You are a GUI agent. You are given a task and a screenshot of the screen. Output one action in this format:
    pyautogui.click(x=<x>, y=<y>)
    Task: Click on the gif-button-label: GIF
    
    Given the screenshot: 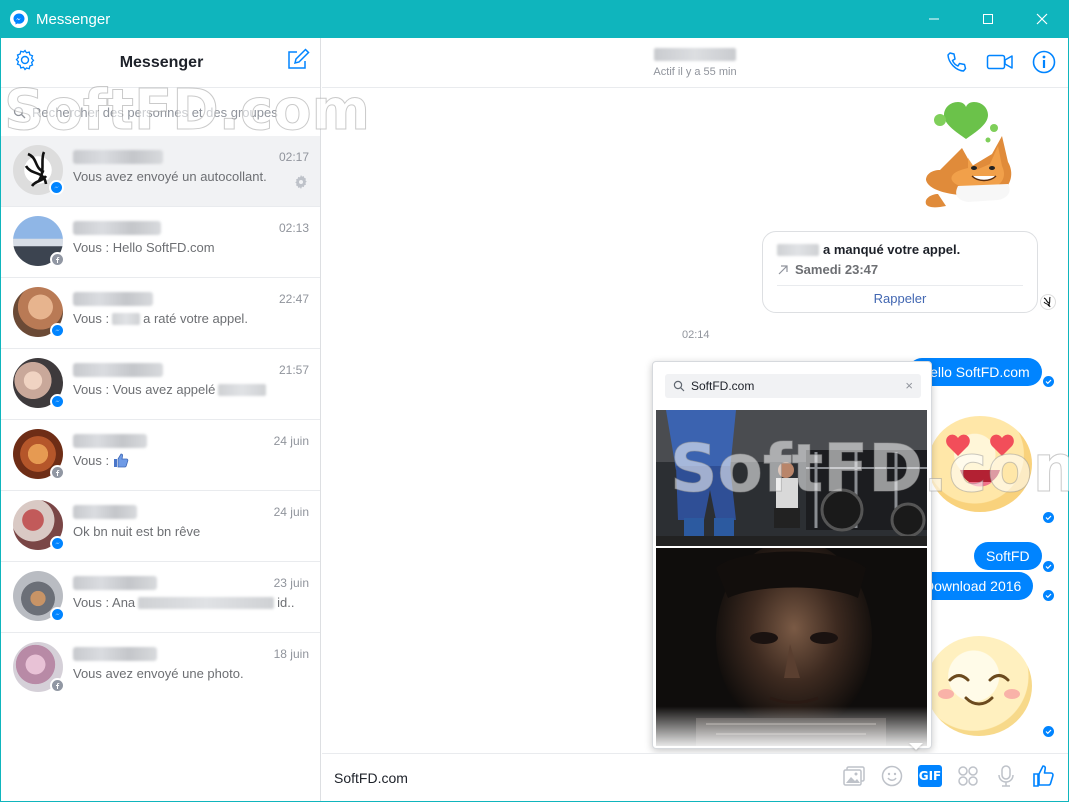 What is the action you would take?
    pyautogui.click(x=930, y=776)
    